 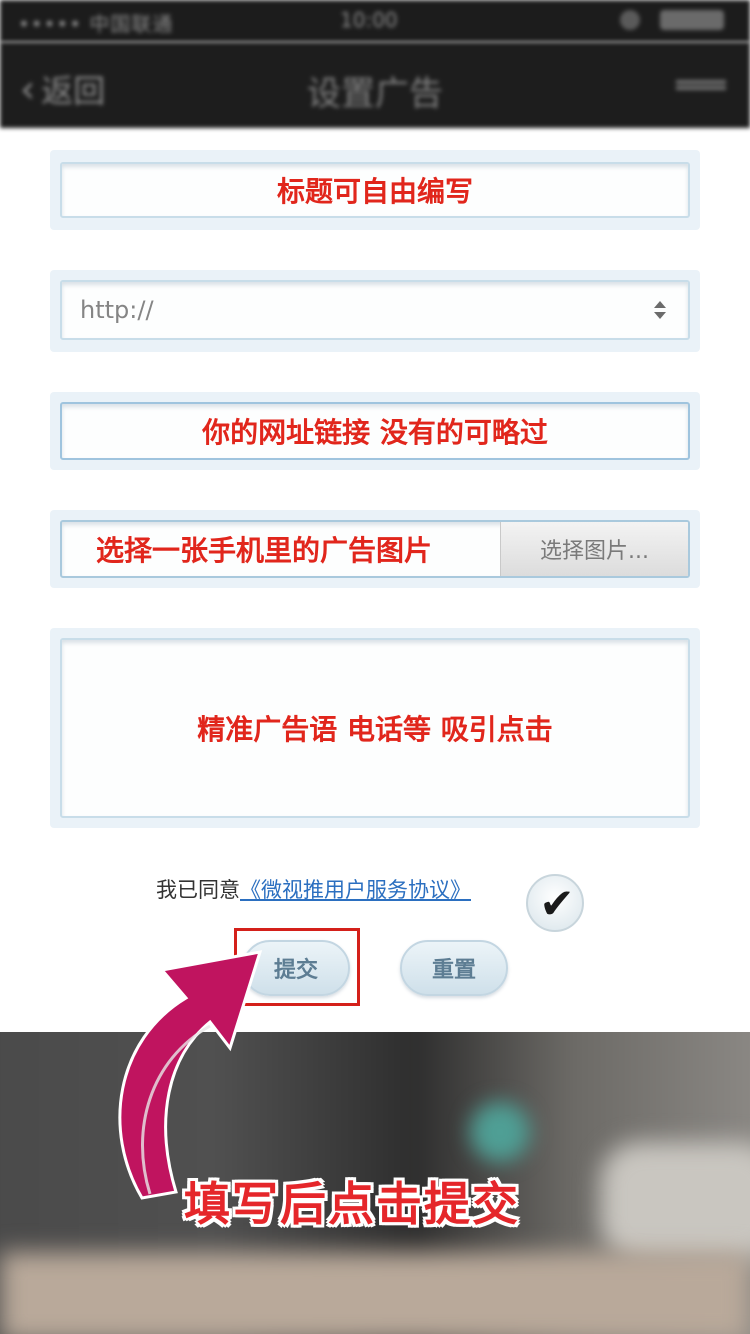 What do you see at coordinates (352, 1204) in the screenshot?
I see `instruction-caption: 填写后点击提交` at bounding box center [352, 1204].